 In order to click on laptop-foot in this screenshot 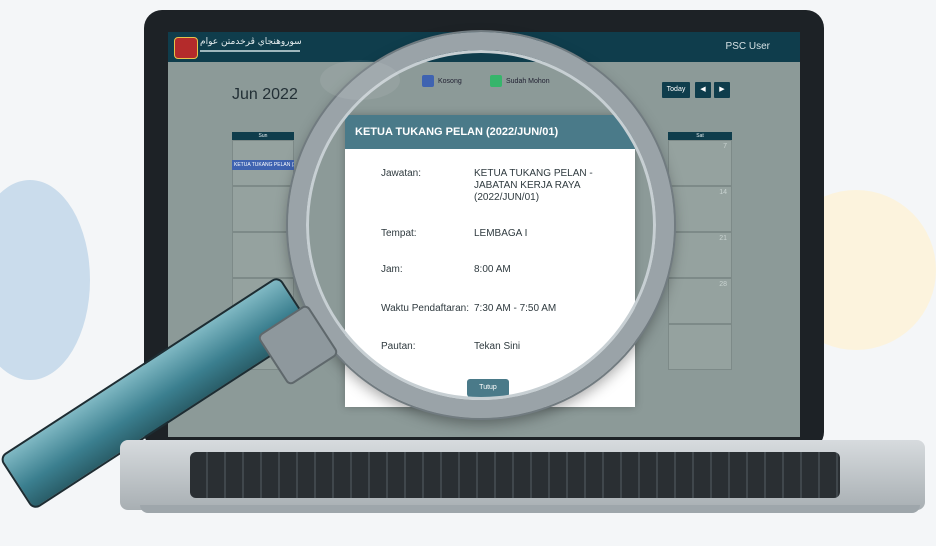, I will do `click(530, 509)`.